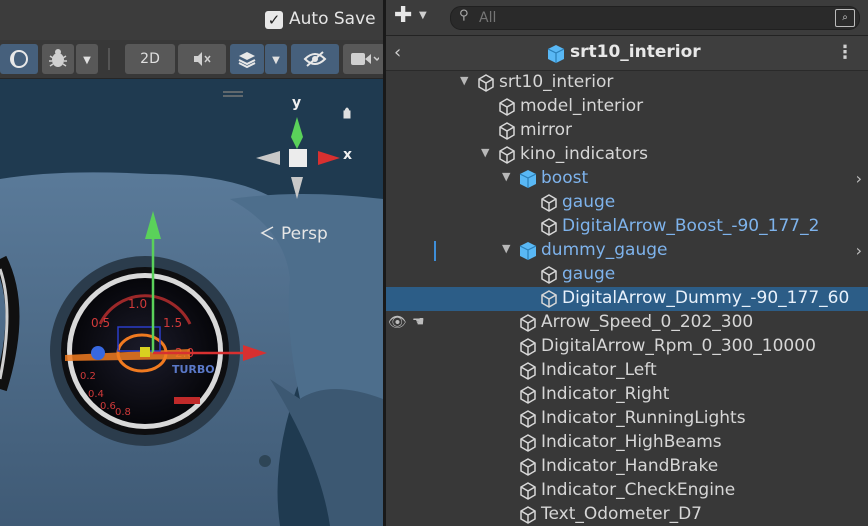 Image resolution: width=868 pixels, height=526 pixels. What do you see at coordinates (304, 234) in the screenshot?
I see `persp-label: Persp` at bounding box center [304, 234].